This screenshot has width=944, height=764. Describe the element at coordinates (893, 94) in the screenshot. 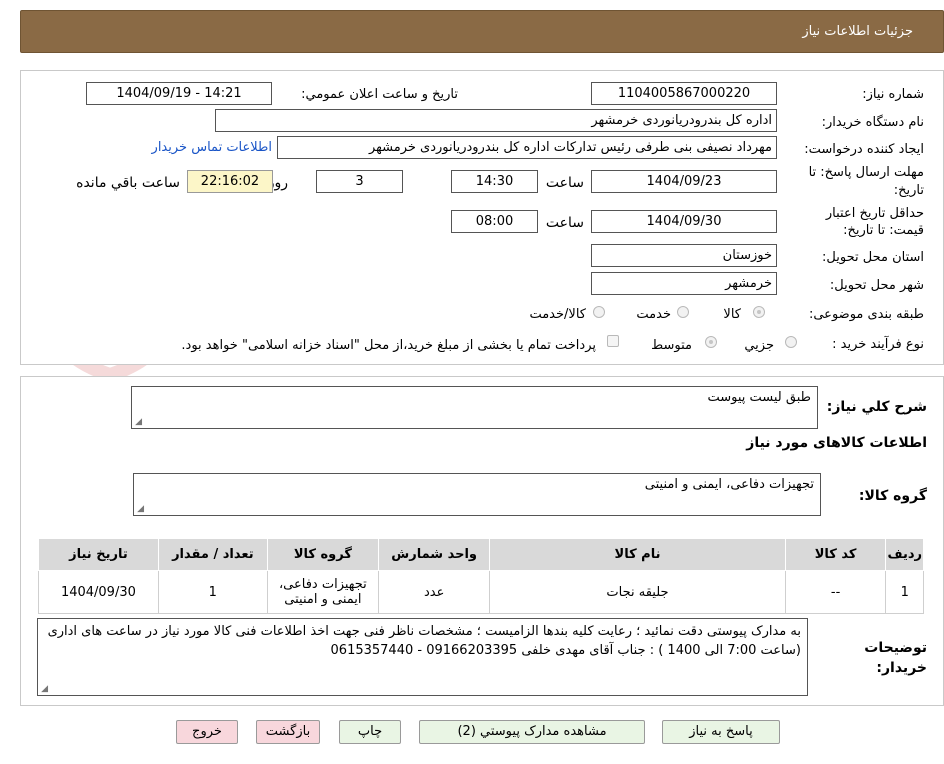

I see `need-number-label: شماره نیاز:` at that location.